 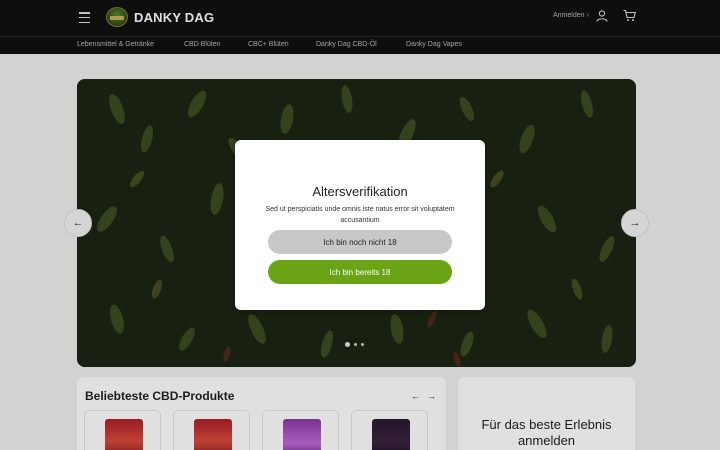 I want to click on under-18-button: Ich bin noch nicht 18, so click(x=360, y=242).